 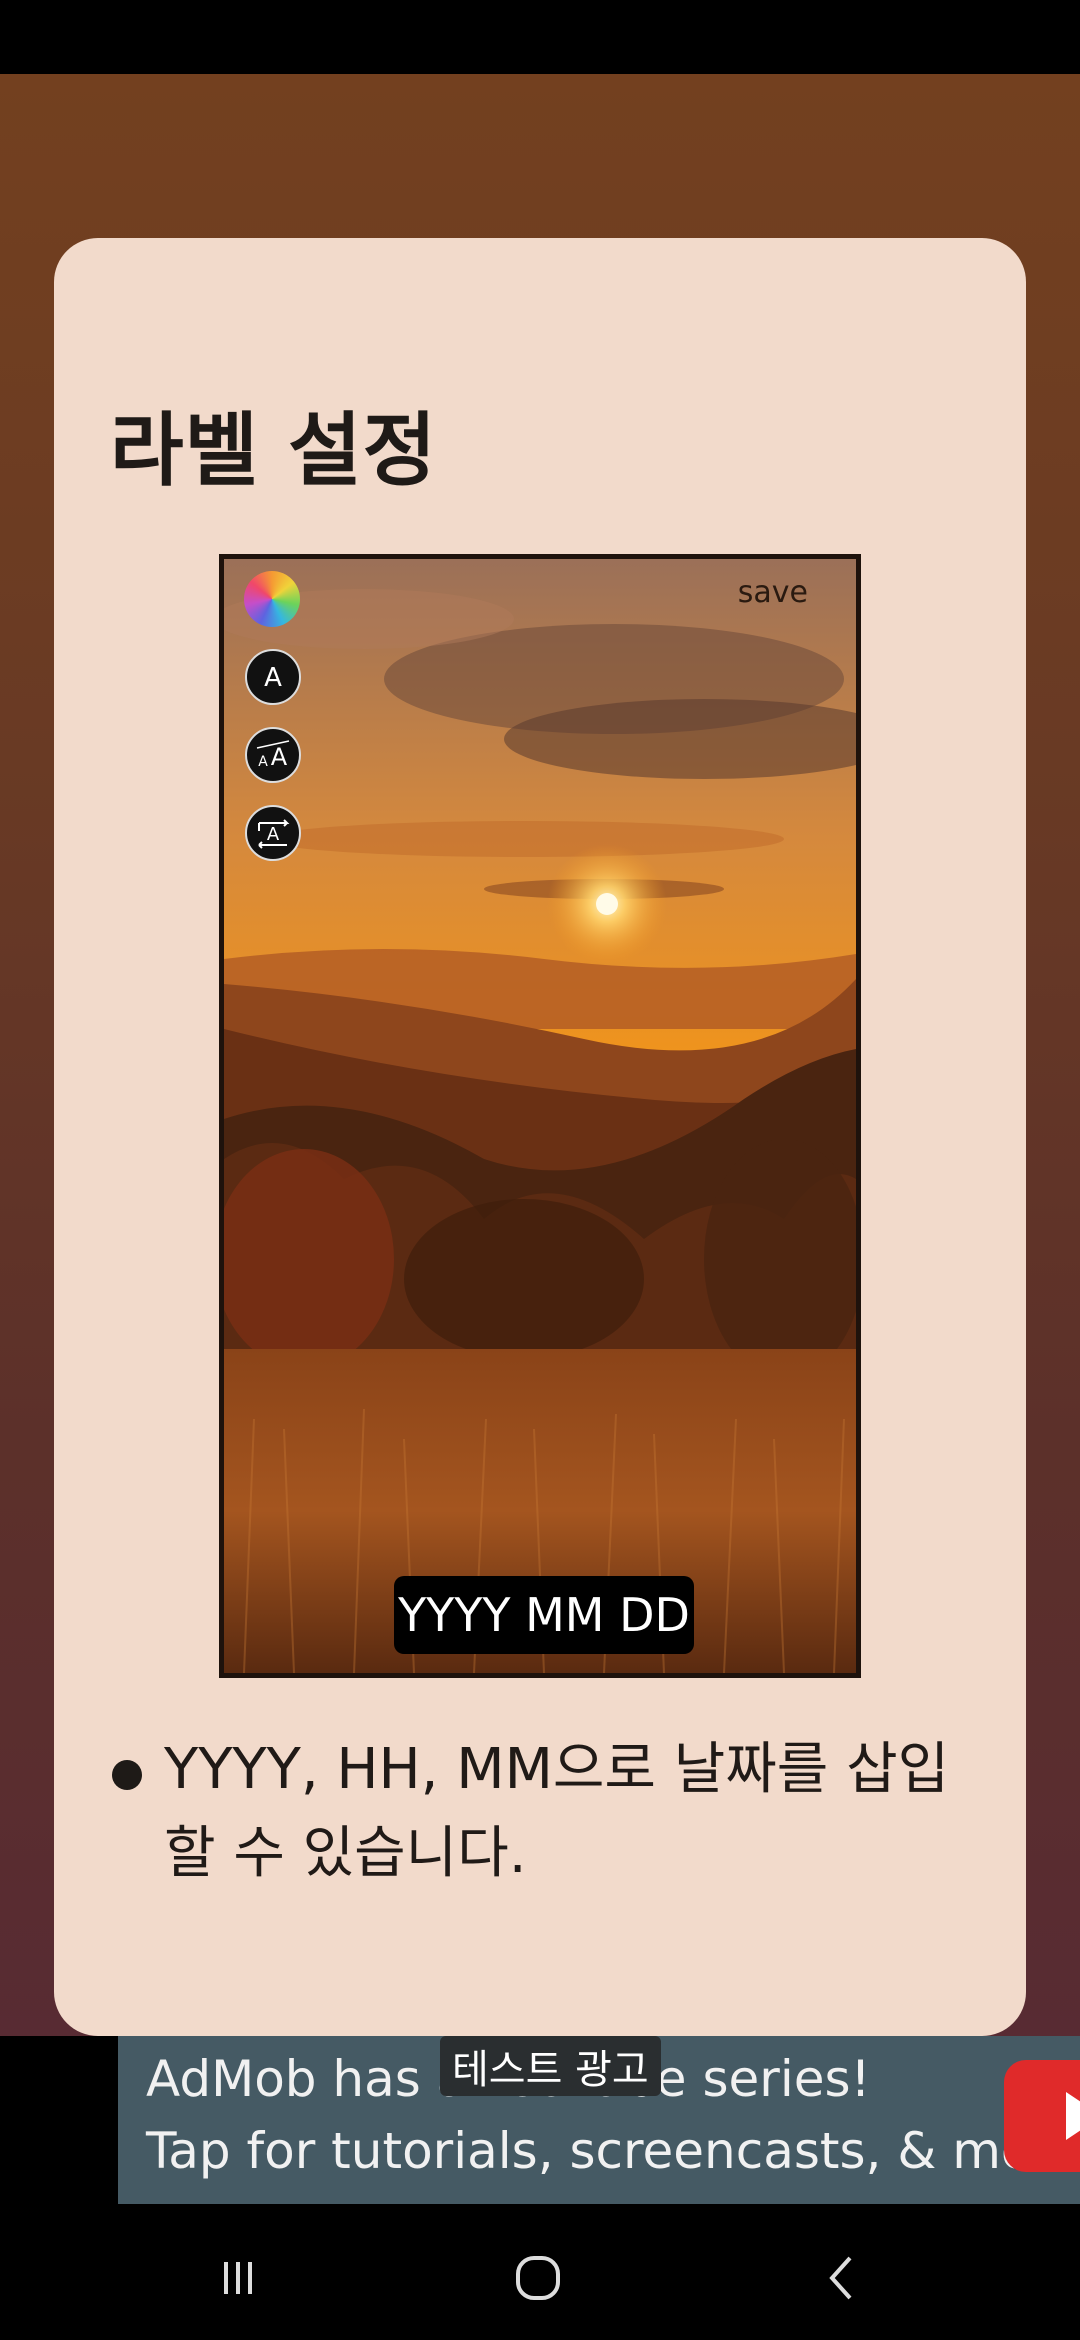 What do you see at coordinates (538, 2278) in the screenshot?
I see `home-icon` at bounding box center [538, 2278].